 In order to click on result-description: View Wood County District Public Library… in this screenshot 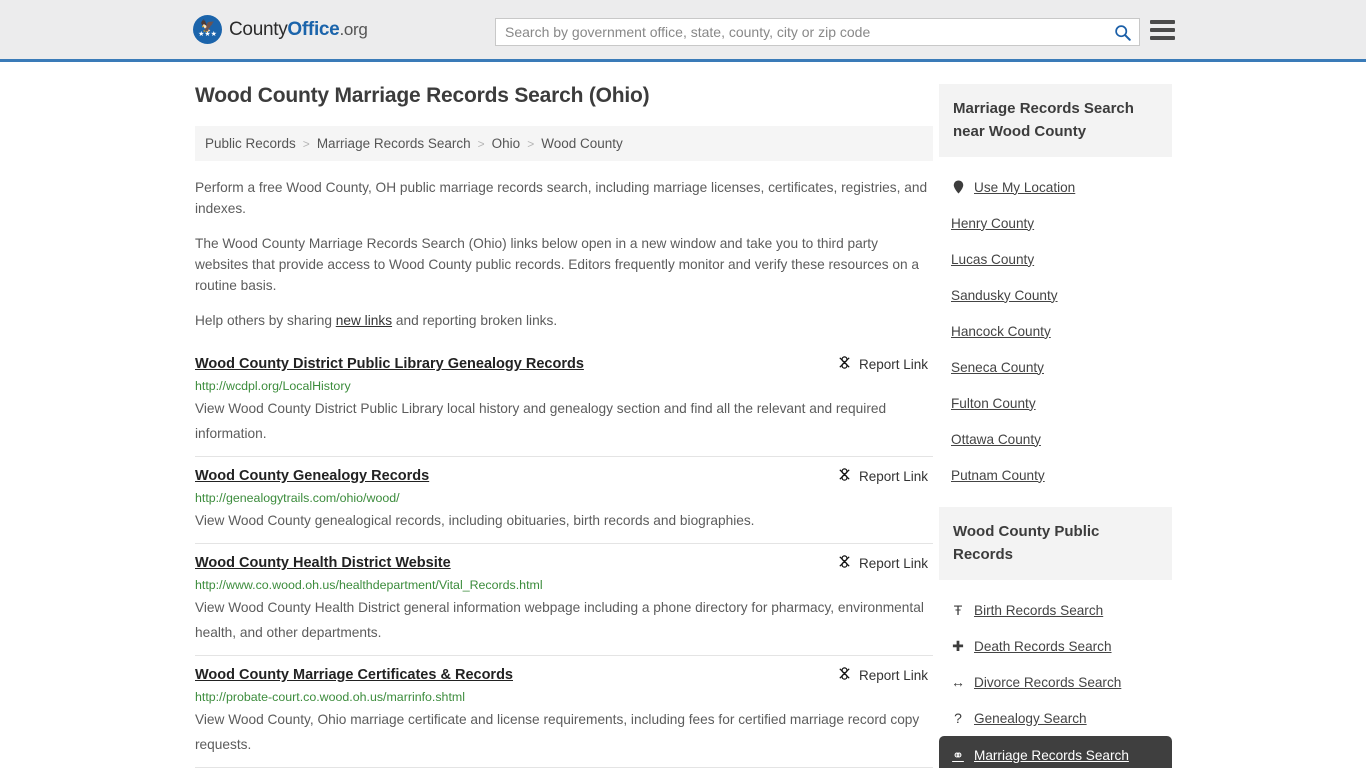, I will do `click(541, 421)`.